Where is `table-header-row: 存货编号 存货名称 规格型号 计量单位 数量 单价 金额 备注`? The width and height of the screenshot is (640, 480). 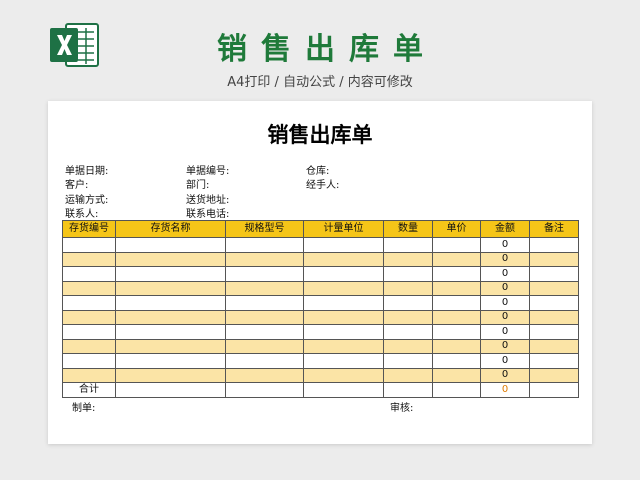
table-header-row: 存货编号 存货名称 规格型号 计量单位 数量 单价 金额 备注 is located at coordinates (320, 229).